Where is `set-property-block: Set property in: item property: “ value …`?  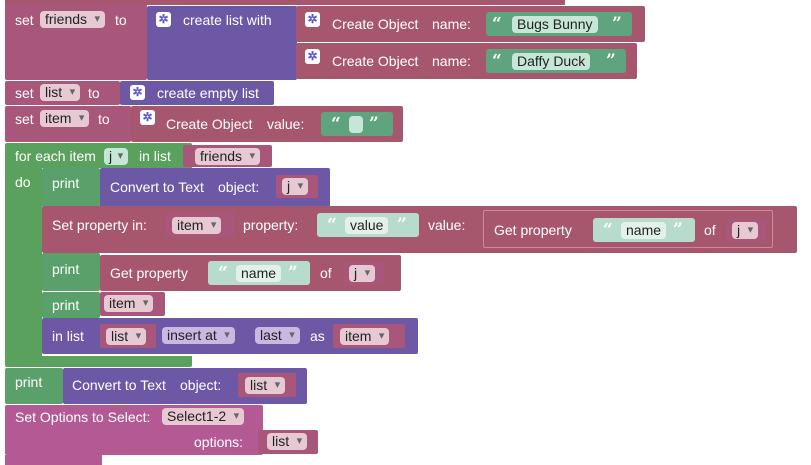 set-property-block: Set property in: item property: “ value … is located at coordinates (419, 229).